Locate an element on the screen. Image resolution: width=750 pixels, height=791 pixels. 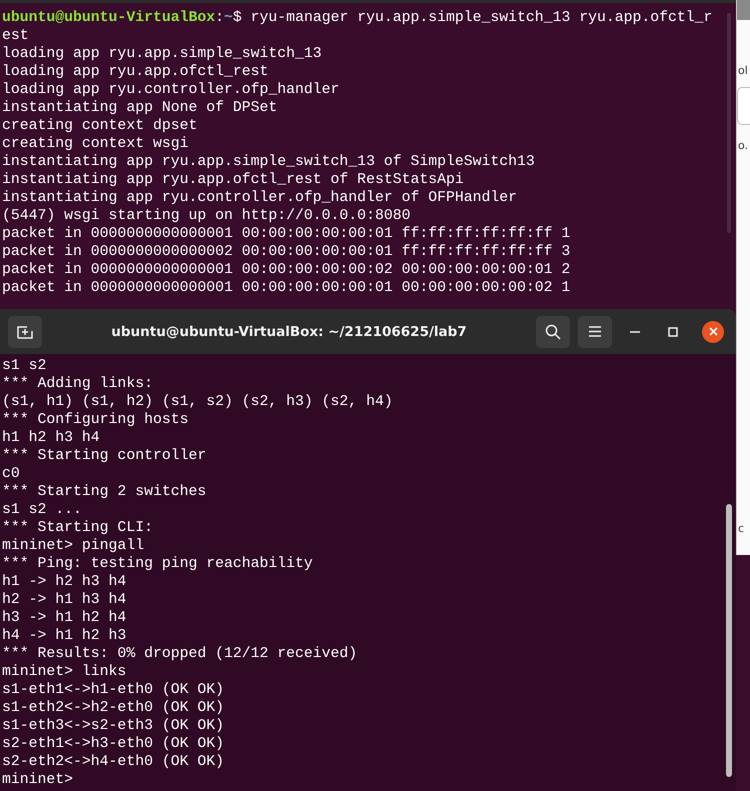
terminal-line: s1-eth2<->h2-eth0 (OK OK) is located at coordinates (113, 708).